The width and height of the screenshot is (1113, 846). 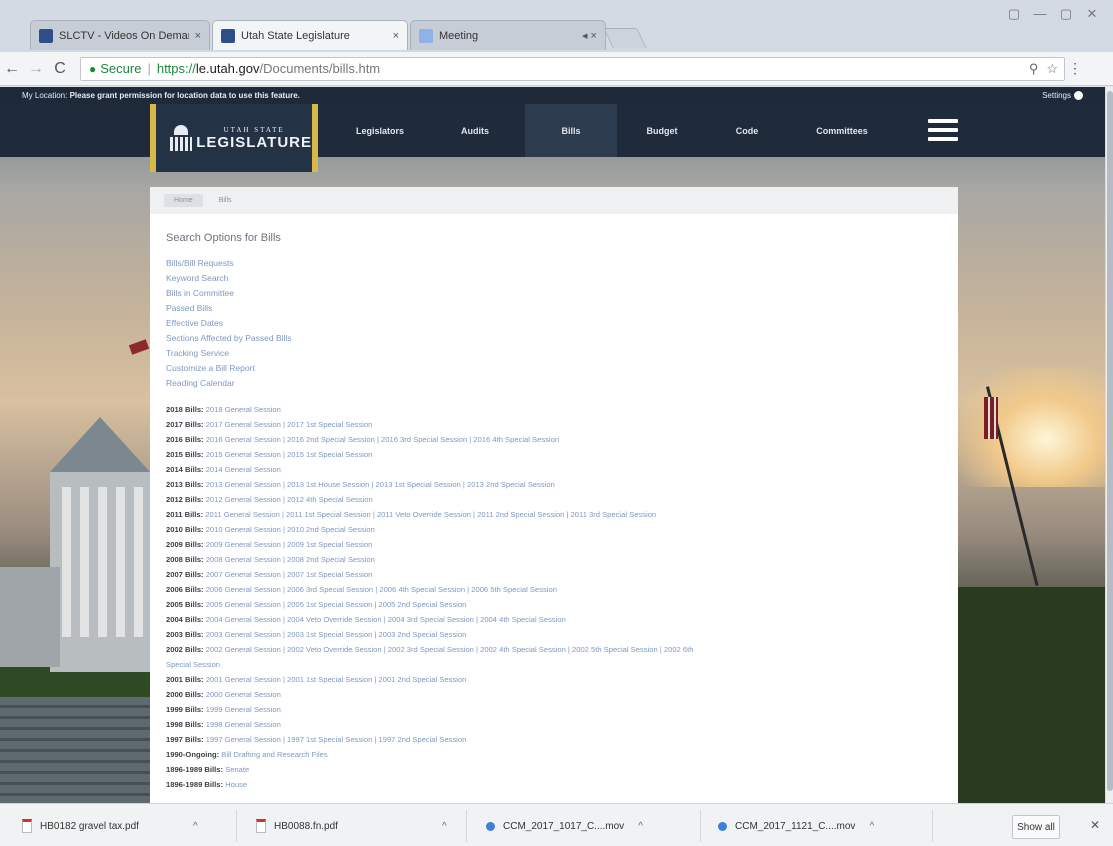 What do you see at coordinates (237, 769) in the screenshot?
I see `session-links: Senate` at bounding box center [237, 769].